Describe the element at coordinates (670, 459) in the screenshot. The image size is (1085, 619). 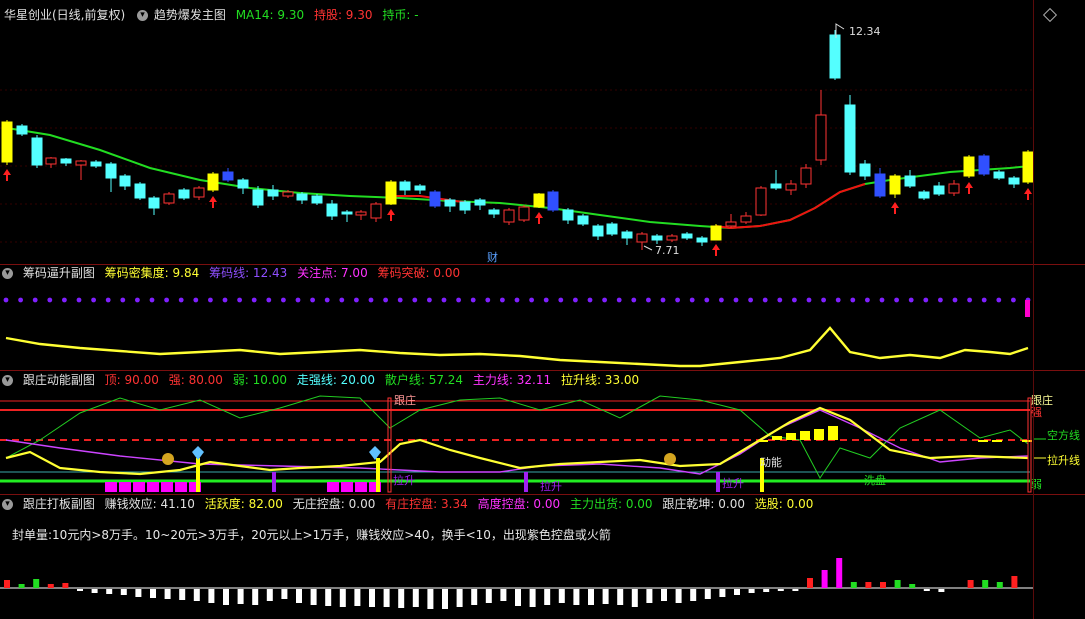
I see `money-bag-icon` at that location.